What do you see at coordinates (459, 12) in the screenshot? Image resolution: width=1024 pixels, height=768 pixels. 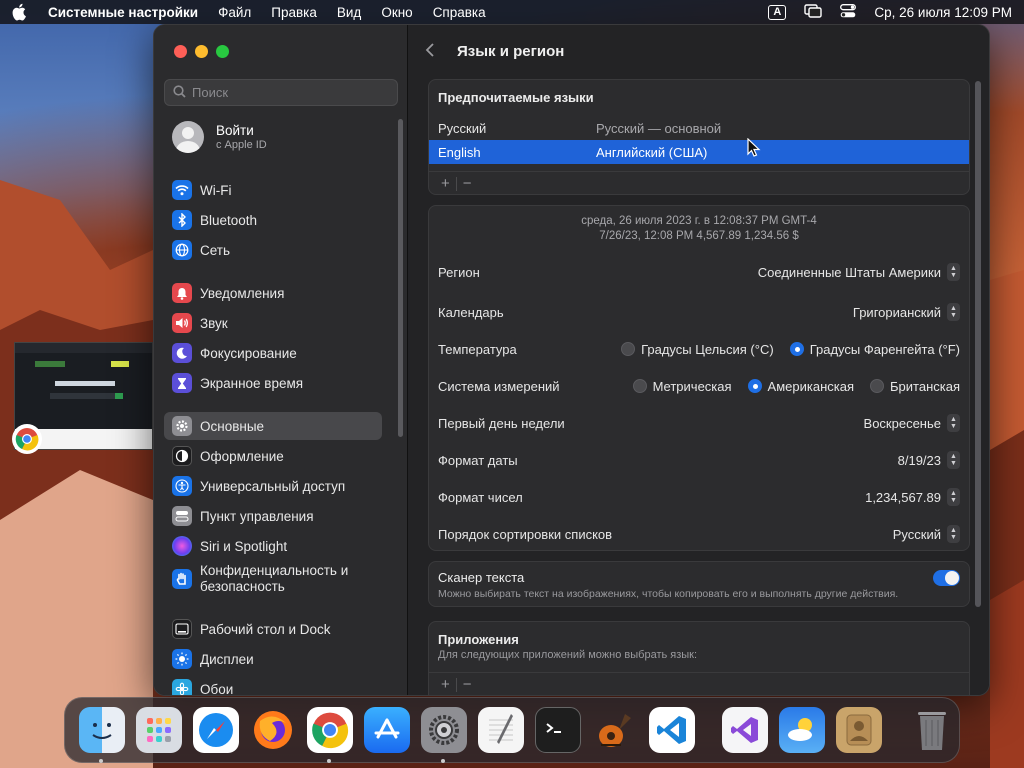 I see `menu-help: Справка` at bounding box center [459, 12].